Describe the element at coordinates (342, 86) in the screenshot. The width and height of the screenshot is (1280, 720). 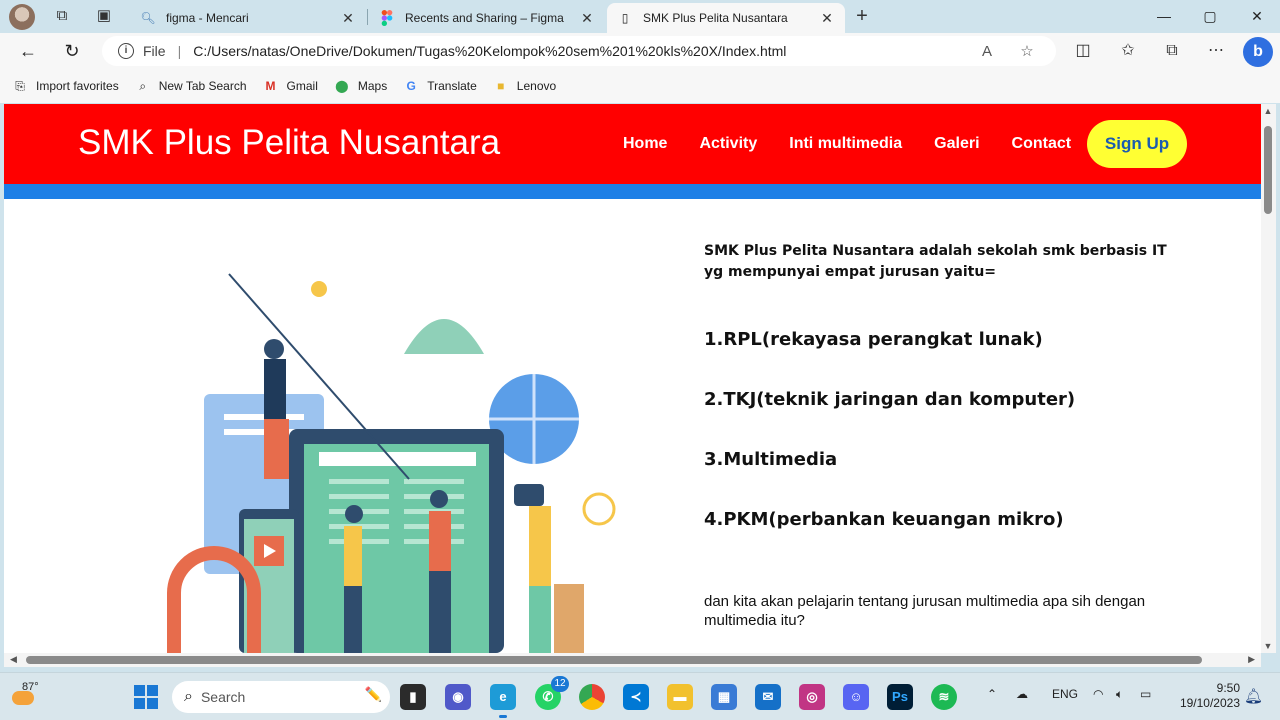
I see `maps-icon: ⬤` at that location.